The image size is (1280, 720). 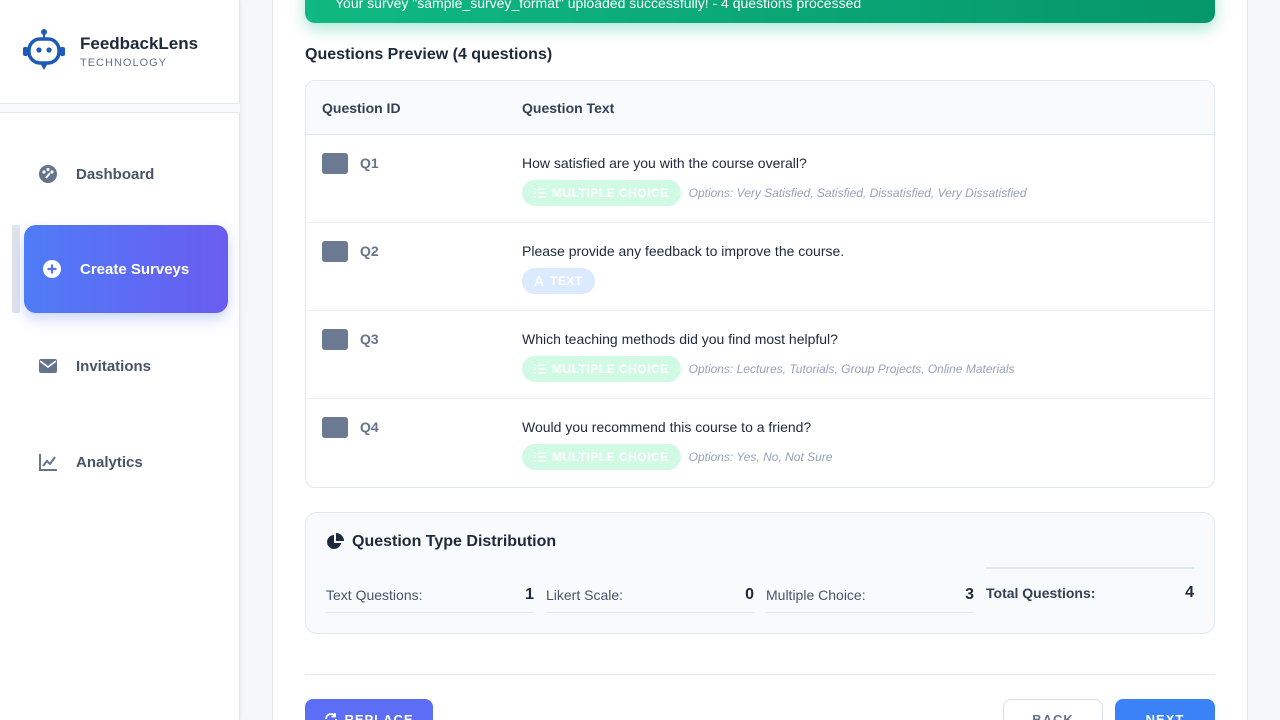 What do you see at coordinates (16, 269) in the screenshot?
I see `active-indicator` at bounding box center [16, 269].